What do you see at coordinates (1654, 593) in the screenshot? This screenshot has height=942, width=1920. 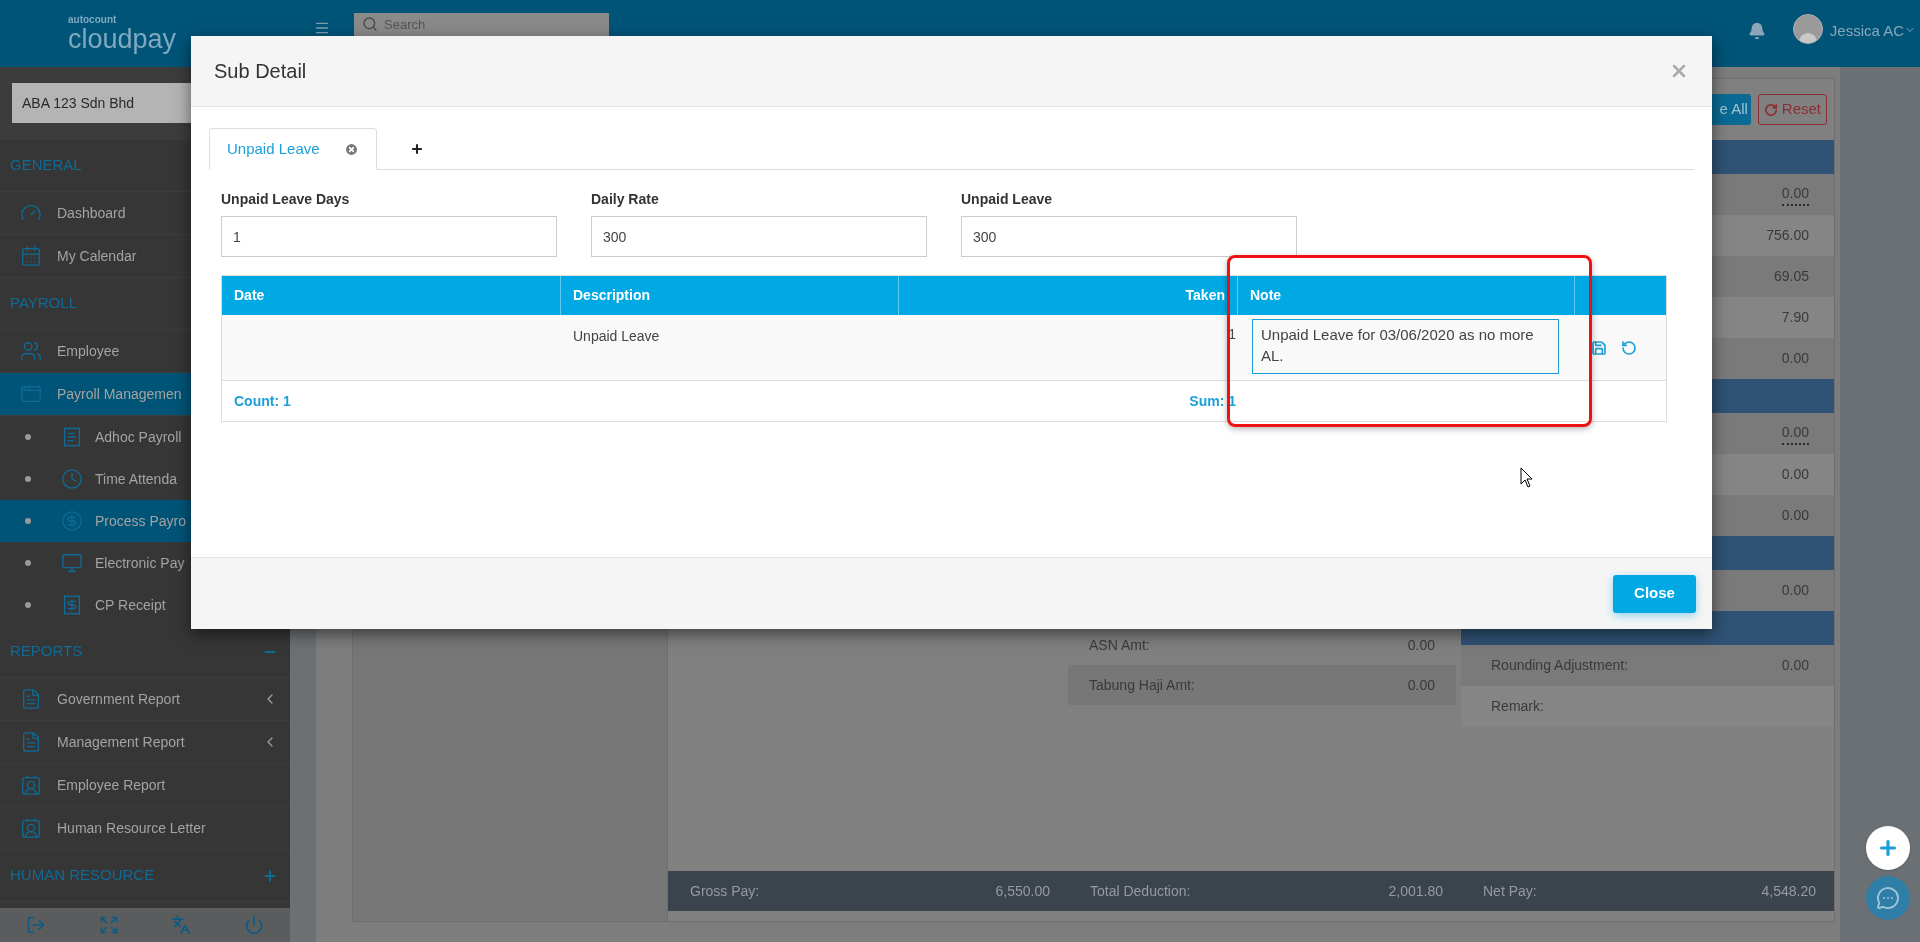 I see `close-button: Close` at bounding box center [1654, 593].